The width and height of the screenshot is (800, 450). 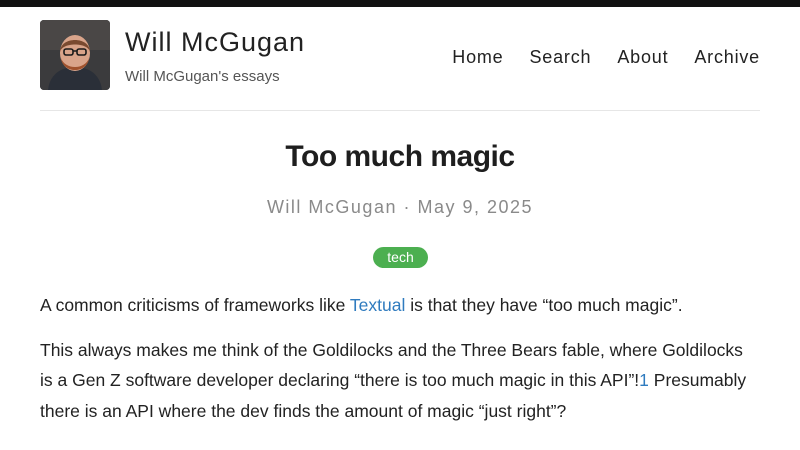 I want to click on post-byline: Will McGugan · May 9, 2025, so click(x=400, y=207).